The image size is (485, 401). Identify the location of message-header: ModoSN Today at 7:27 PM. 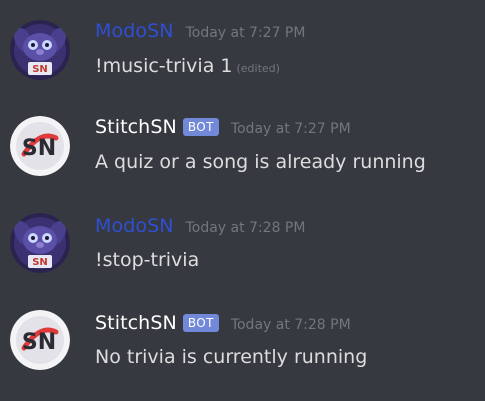
(200, 34).